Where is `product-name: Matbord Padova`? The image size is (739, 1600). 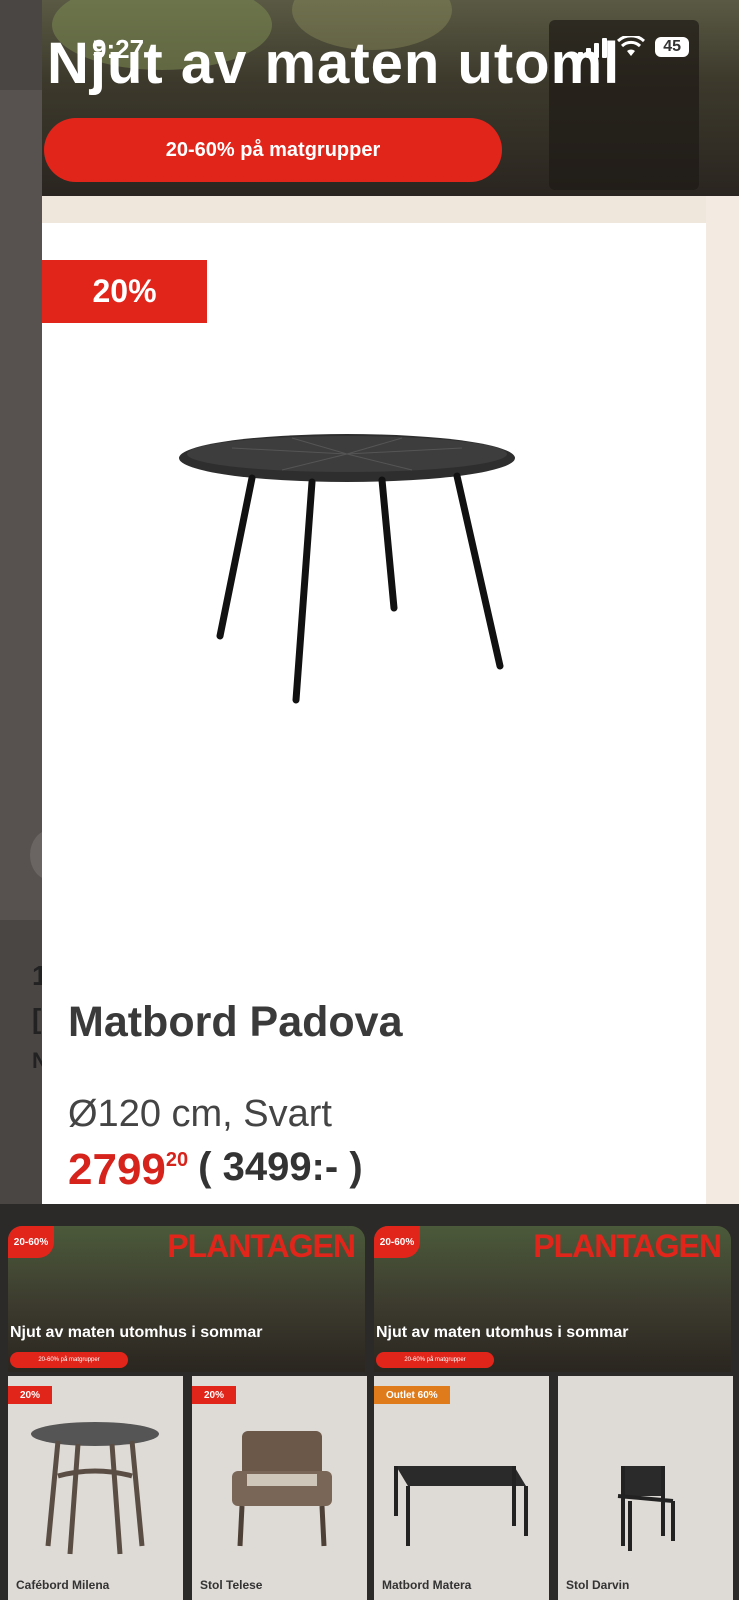 product-name: Matbord Padova is located at coordinates (235, 1022).